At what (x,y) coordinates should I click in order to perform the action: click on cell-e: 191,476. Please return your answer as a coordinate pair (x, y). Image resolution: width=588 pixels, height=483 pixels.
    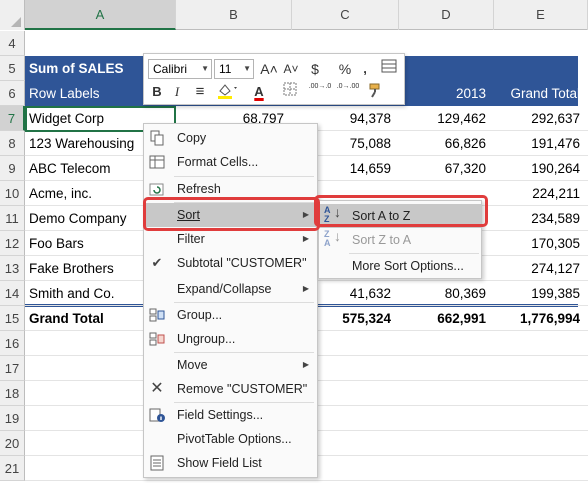
    Looking at the image, I should click on (541, 143).